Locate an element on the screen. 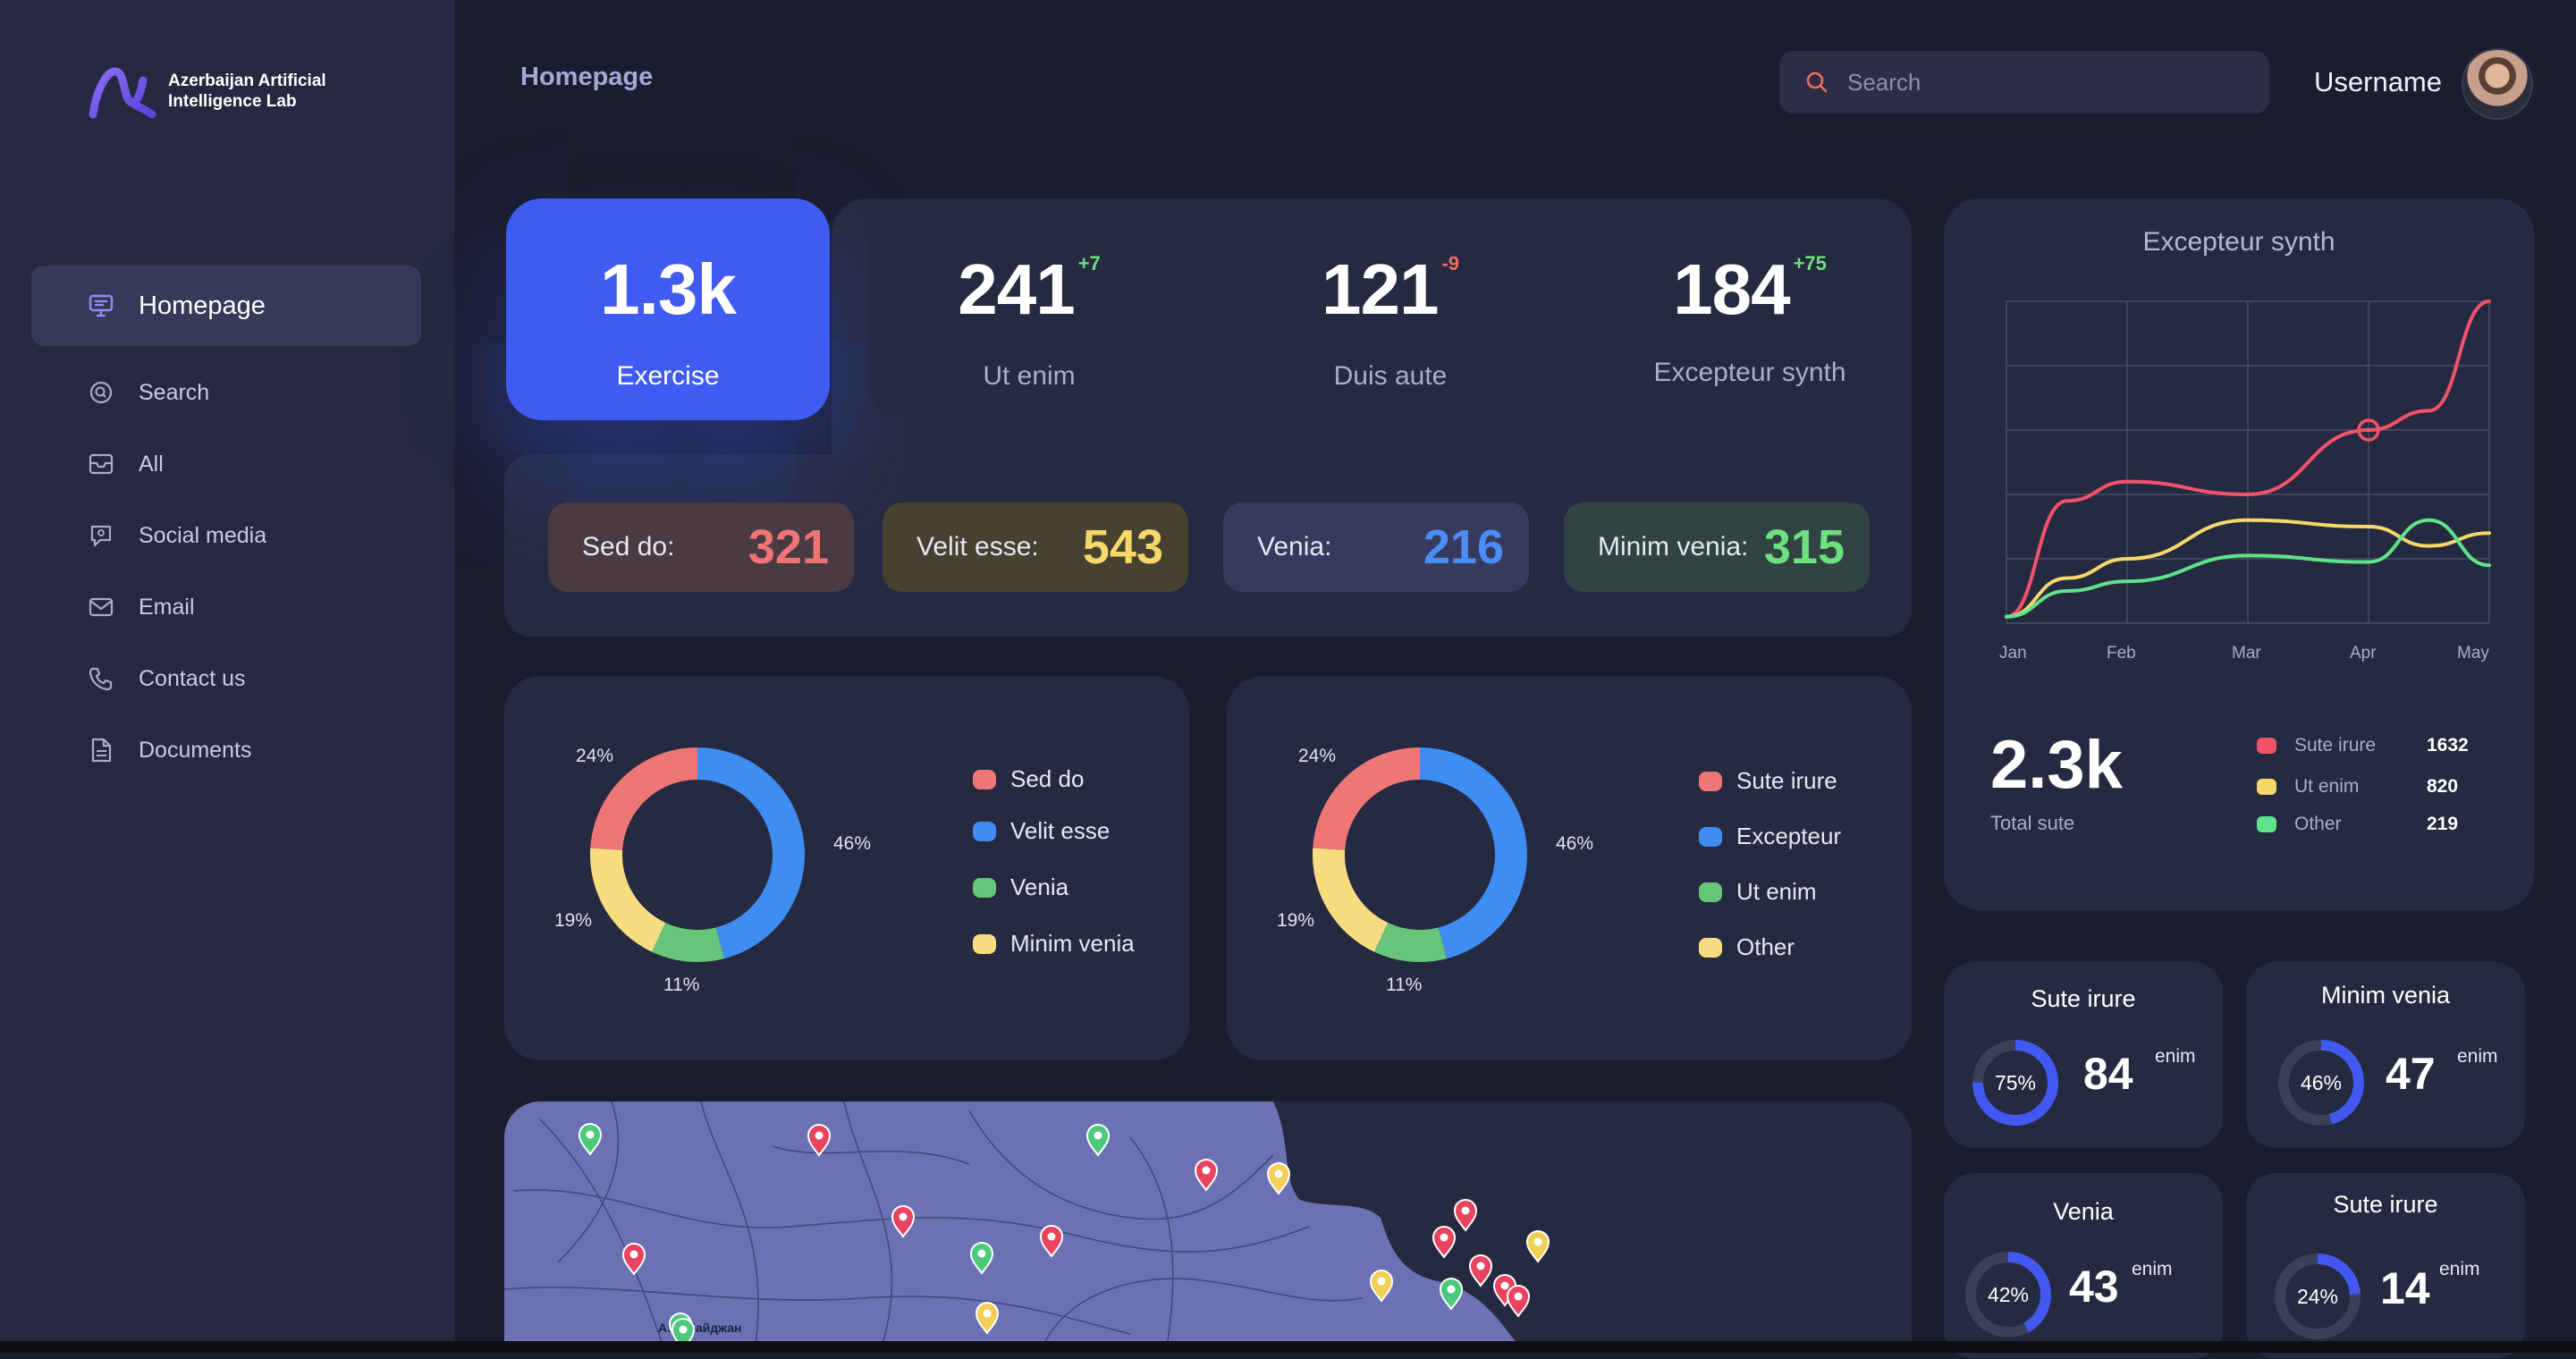 This screenshot has height=1359, width=2576. chart-legend-item: Ut enim 820 is located at coordinates (2357, 787).